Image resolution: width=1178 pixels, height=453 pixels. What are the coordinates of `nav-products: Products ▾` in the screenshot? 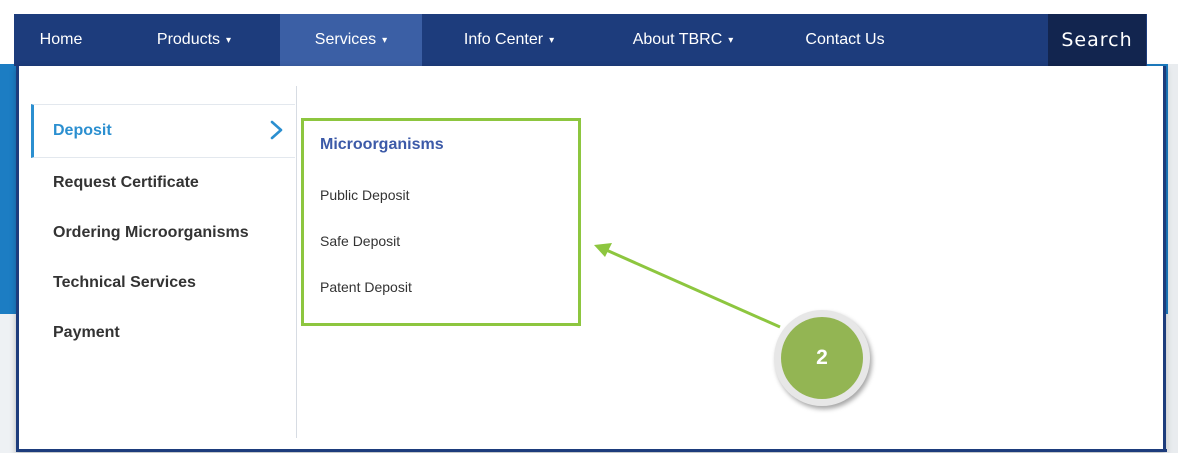 It's located at (194, 40).